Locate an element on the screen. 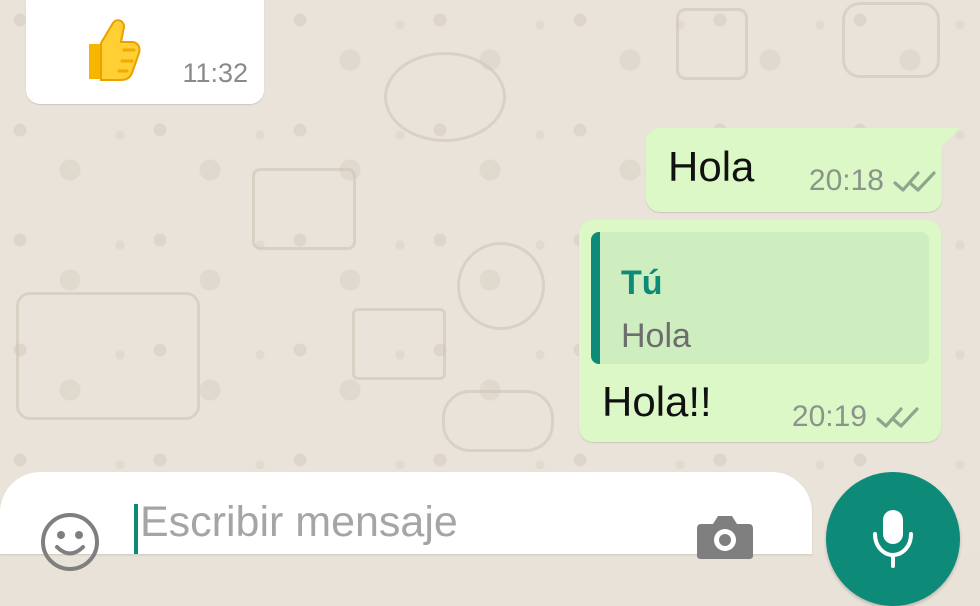 This screenshot has width=980, height=606. message-text: Hola!! is located at coordinates (657, 401).